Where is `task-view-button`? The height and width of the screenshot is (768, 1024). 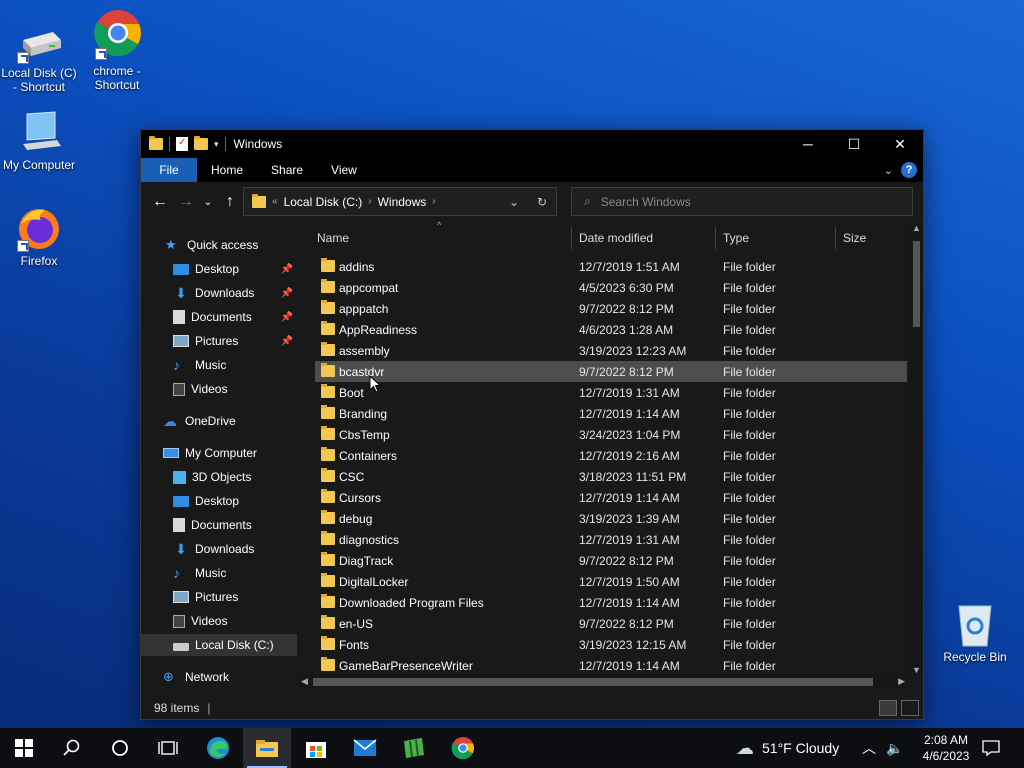 task-view-button is located at coordinates (168, 748).